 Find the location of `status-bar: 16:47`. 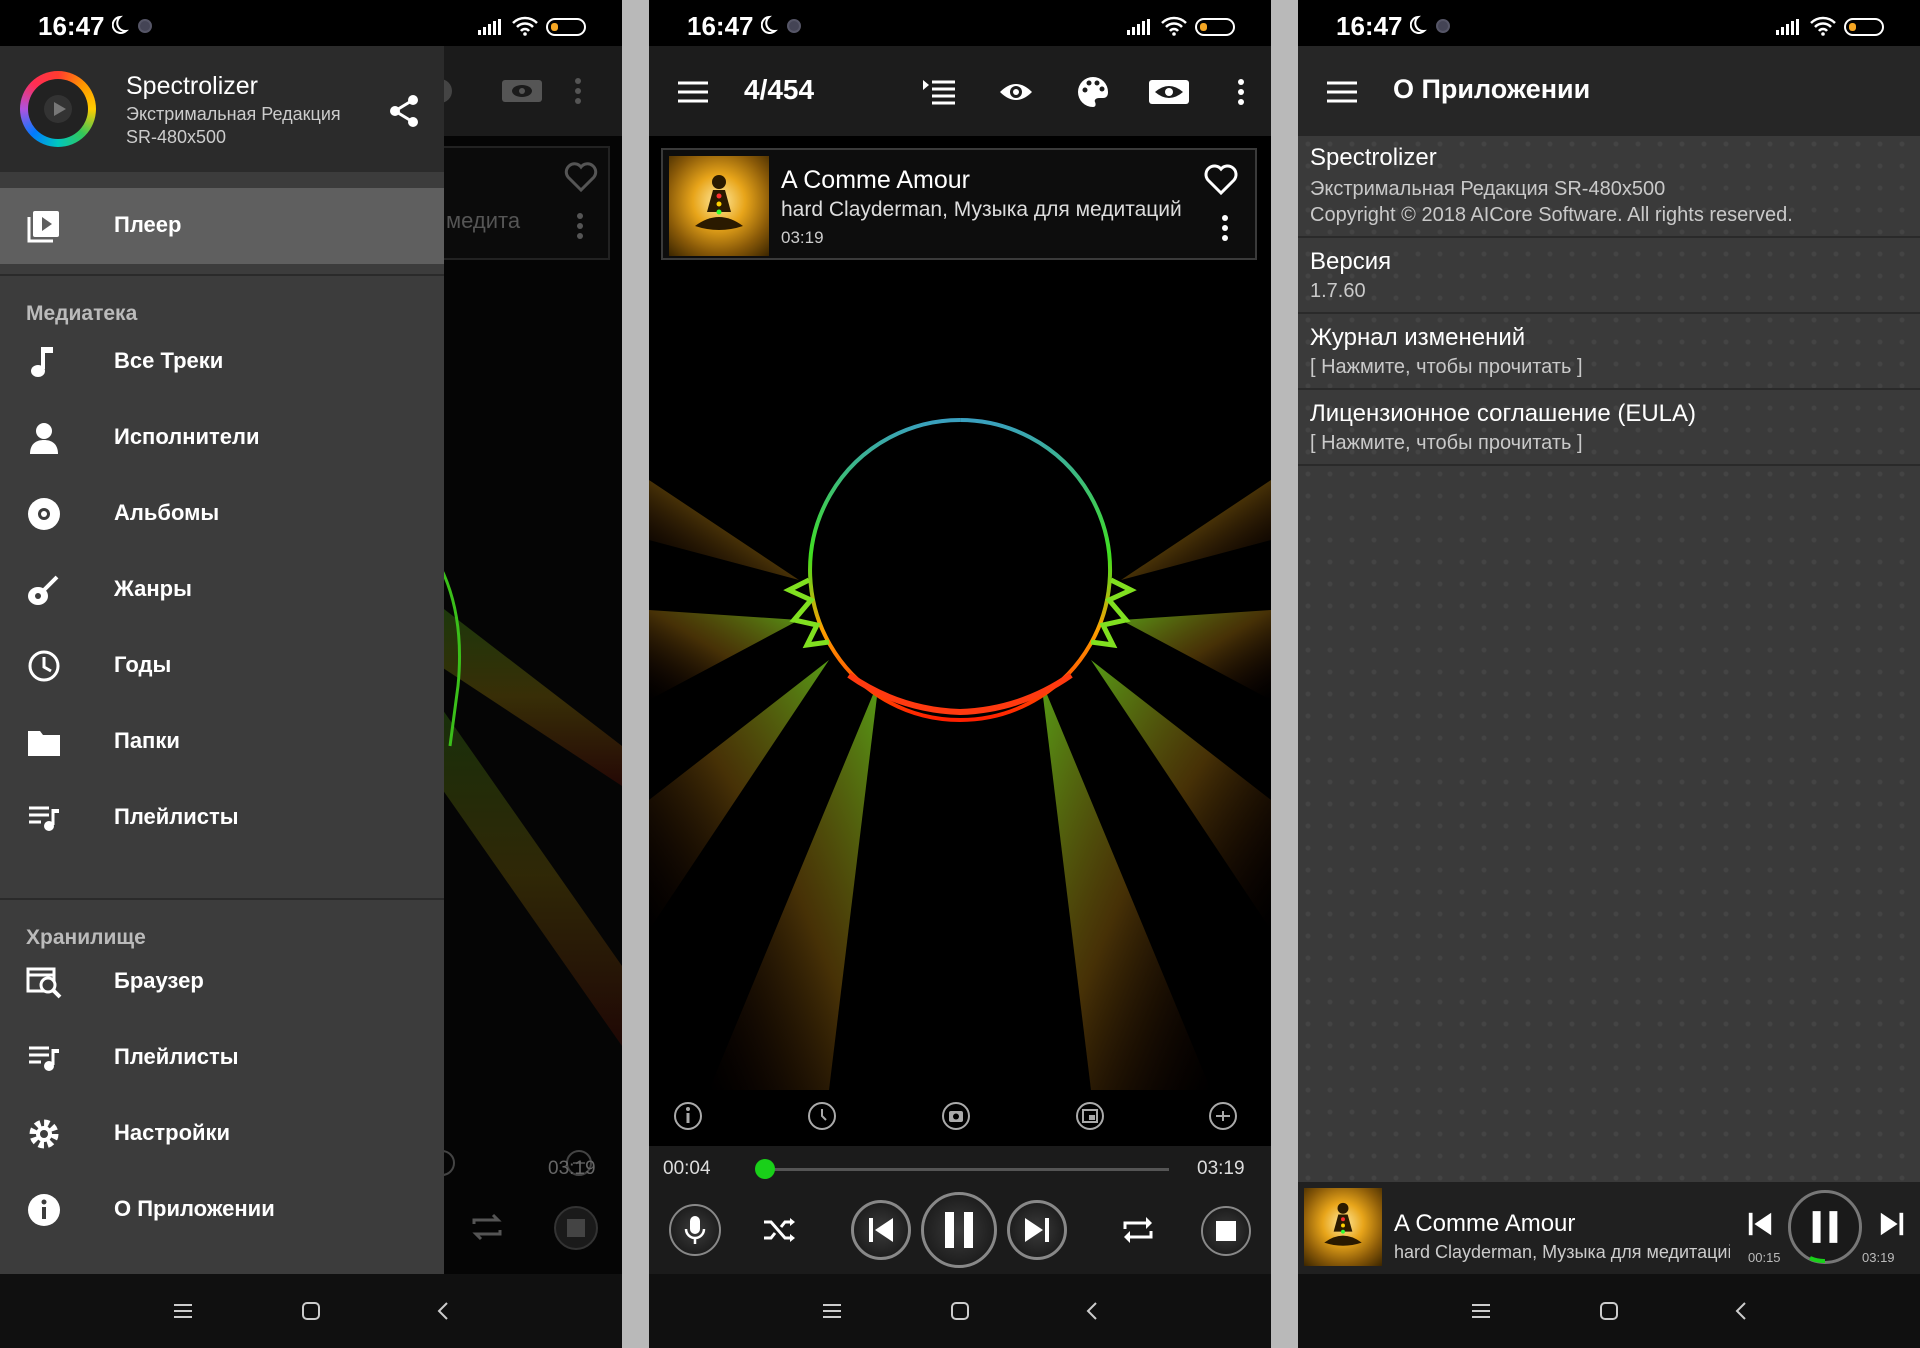

status-bar: 16:47 is located at coordinates (960, 23).